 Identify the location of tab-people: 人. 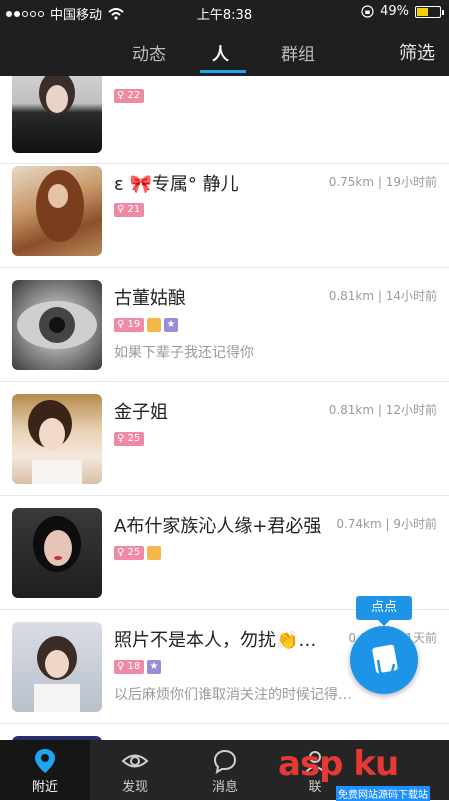
(220, 52).